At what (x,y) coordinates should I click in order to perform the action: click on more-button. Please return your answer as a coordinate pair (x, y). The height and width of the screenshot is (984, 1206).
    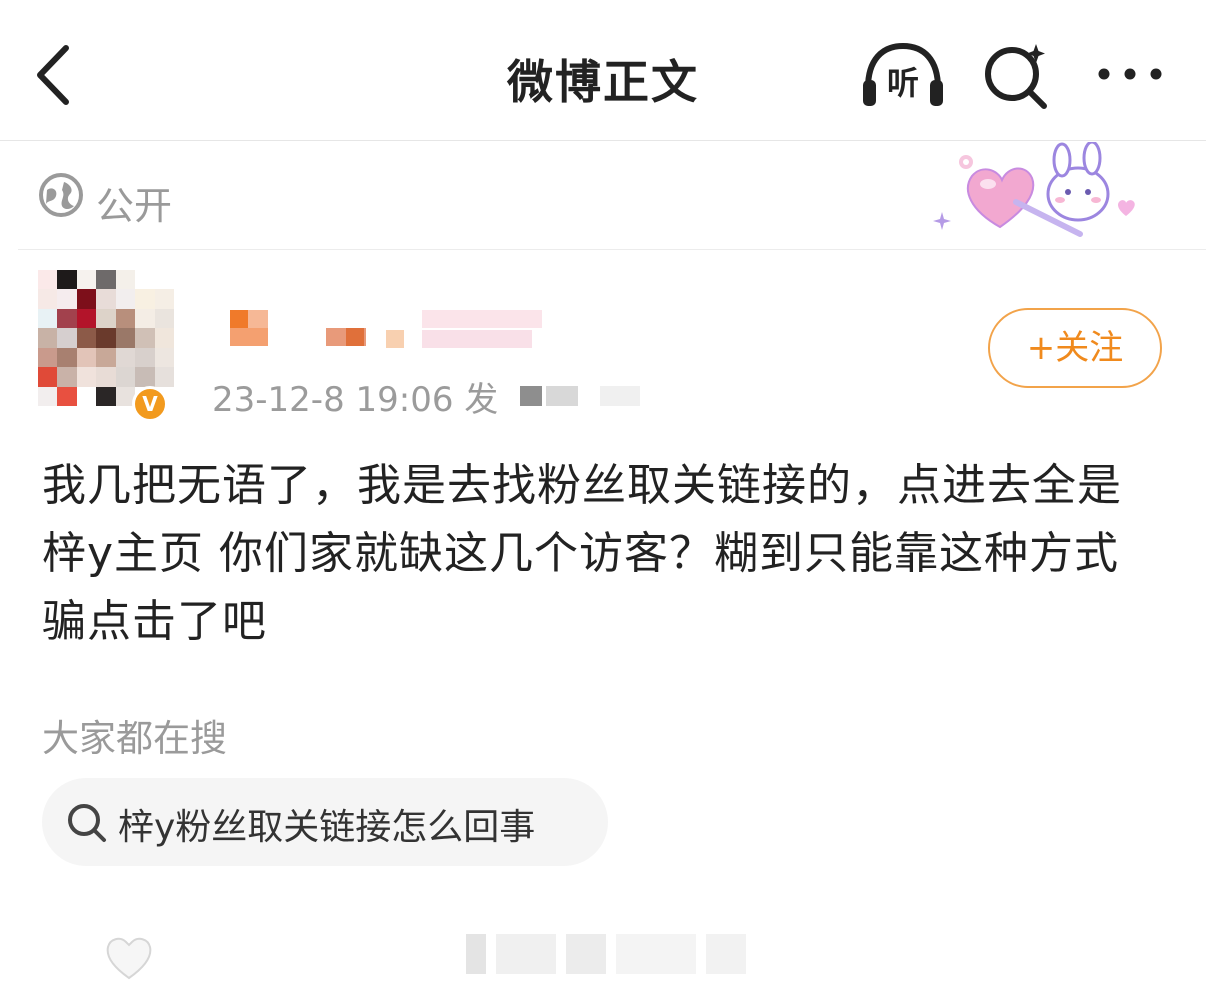
    Looking at the image, I should click on (1130, 74).